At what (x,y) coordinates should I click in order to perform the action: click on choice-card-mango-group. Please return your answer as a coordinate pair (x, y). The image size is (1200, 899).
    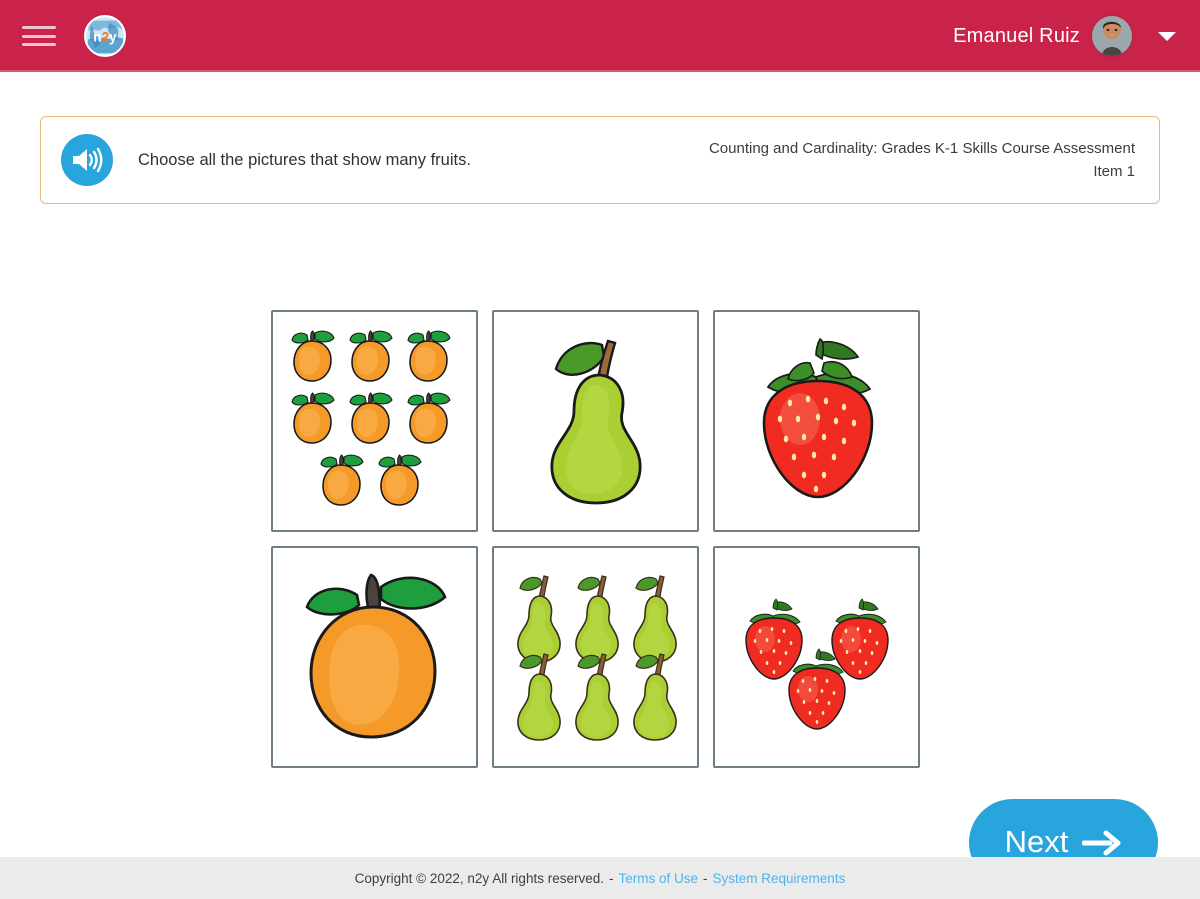
    Looking at the image, I should click on (374, 421).